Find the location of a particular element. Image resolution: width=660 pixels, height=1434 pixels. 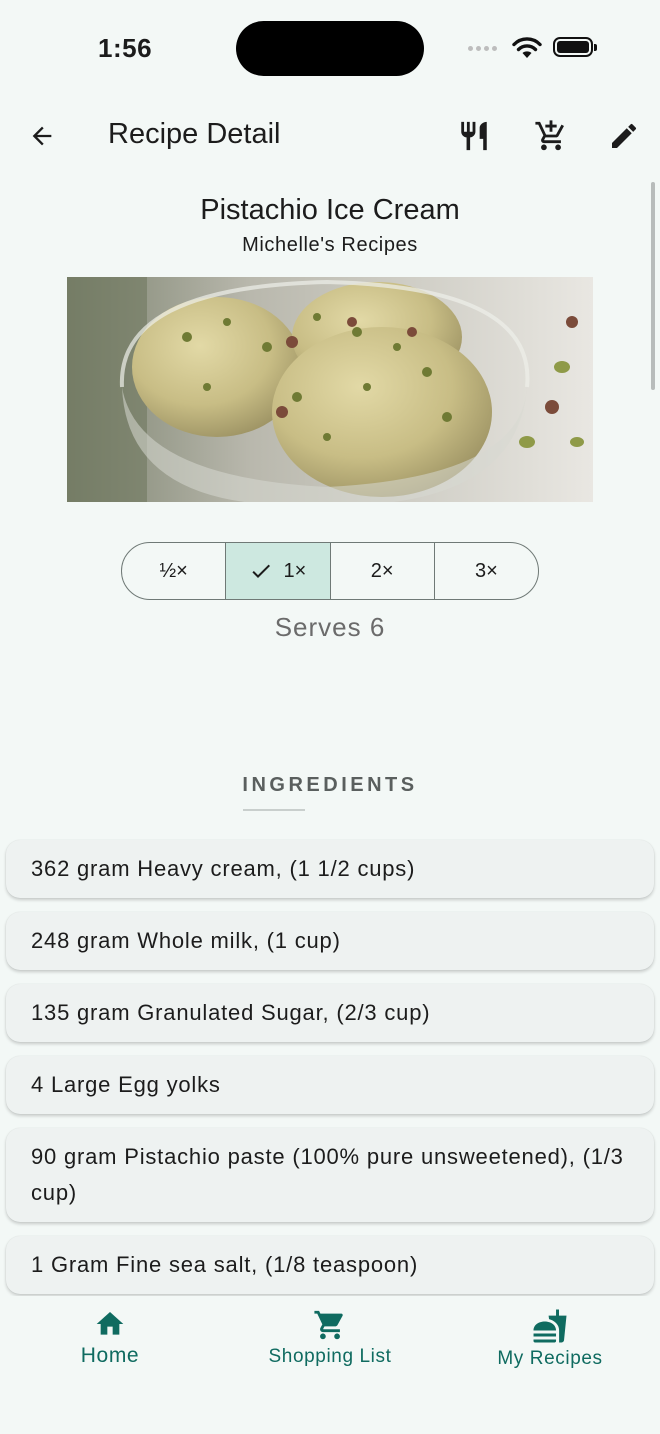

recipe-author: Michelle's Recipes is located at coordinates (330, 245).